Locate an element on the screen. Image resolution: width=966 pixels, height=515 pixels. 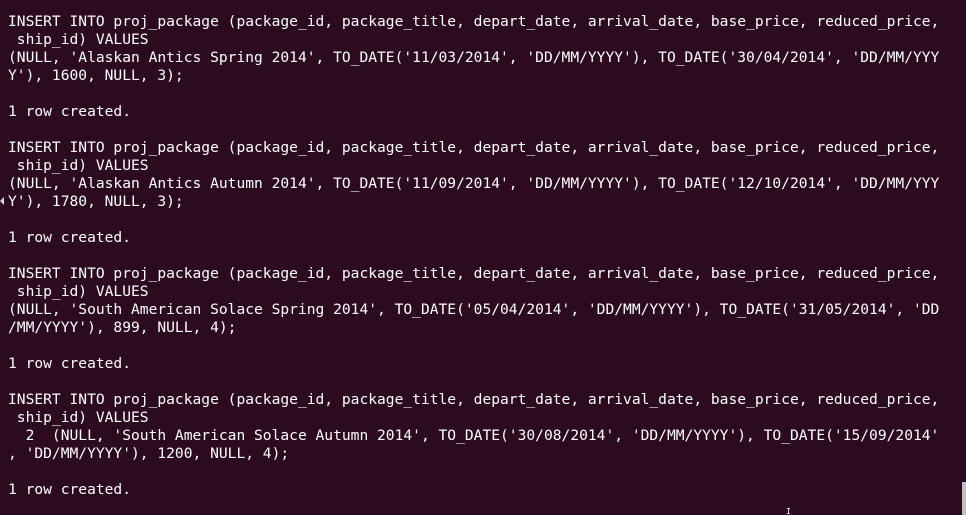
mouse-cursor-icon: I is located at coordinates (788, 511).